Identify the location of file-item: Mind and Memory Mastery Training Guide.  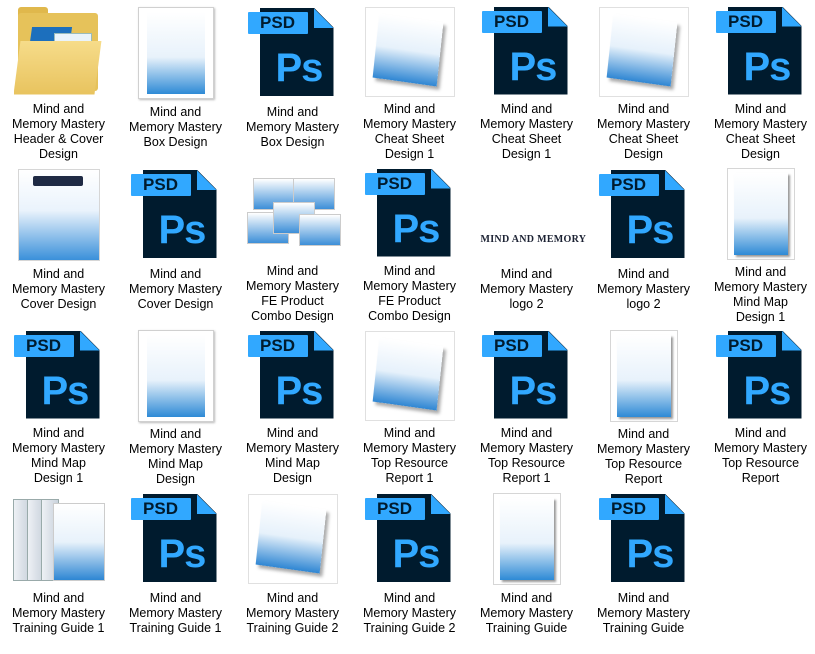
(526, 567).